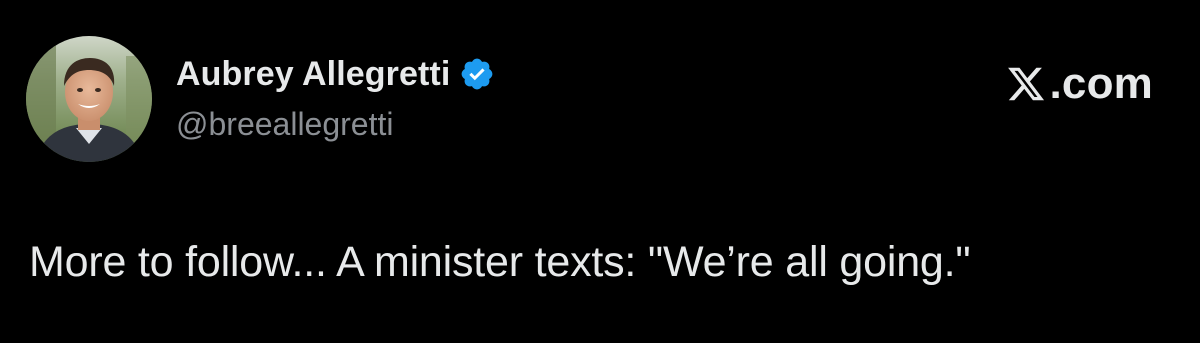 The height and width of the screenshot is (343, 1200). I want to click on verified-badge-icon, so click(477, 74).